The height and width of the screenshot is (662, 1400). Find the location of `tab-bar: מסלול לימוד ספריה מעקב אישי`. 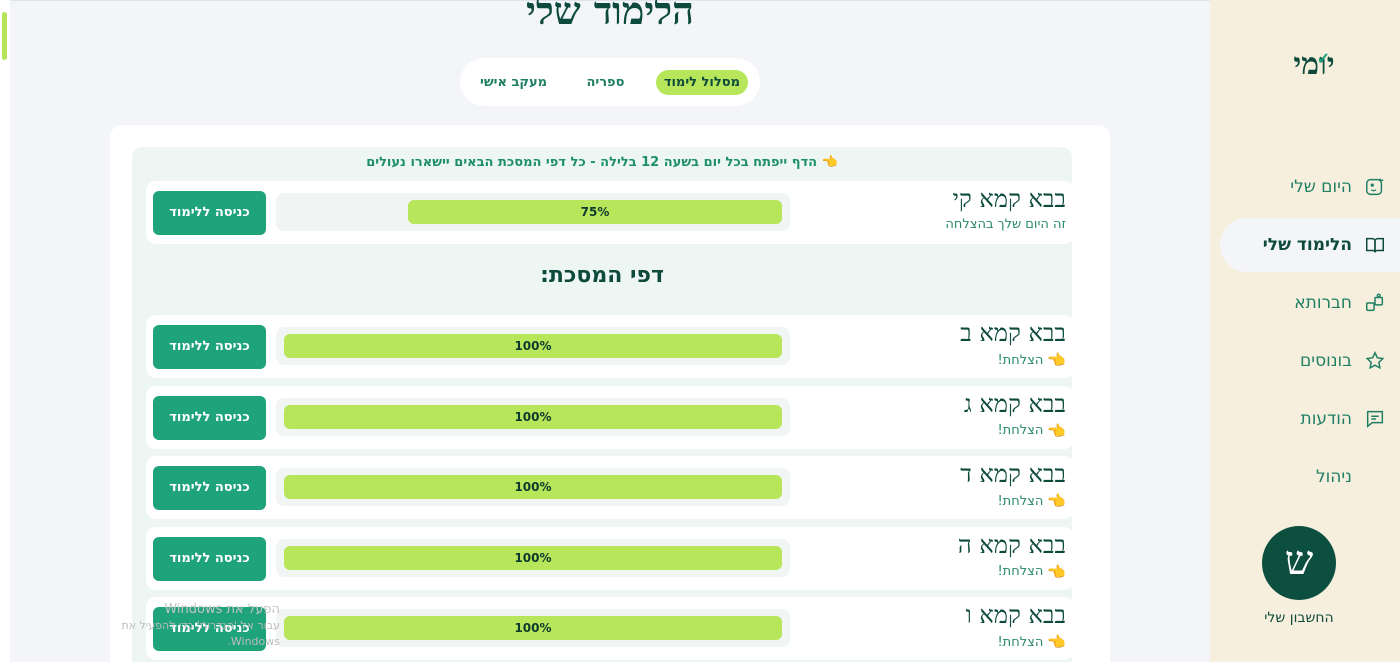

tab-bar: מסלול לימוד ספריה מעקב אישי is located at coordinates (610, 82).